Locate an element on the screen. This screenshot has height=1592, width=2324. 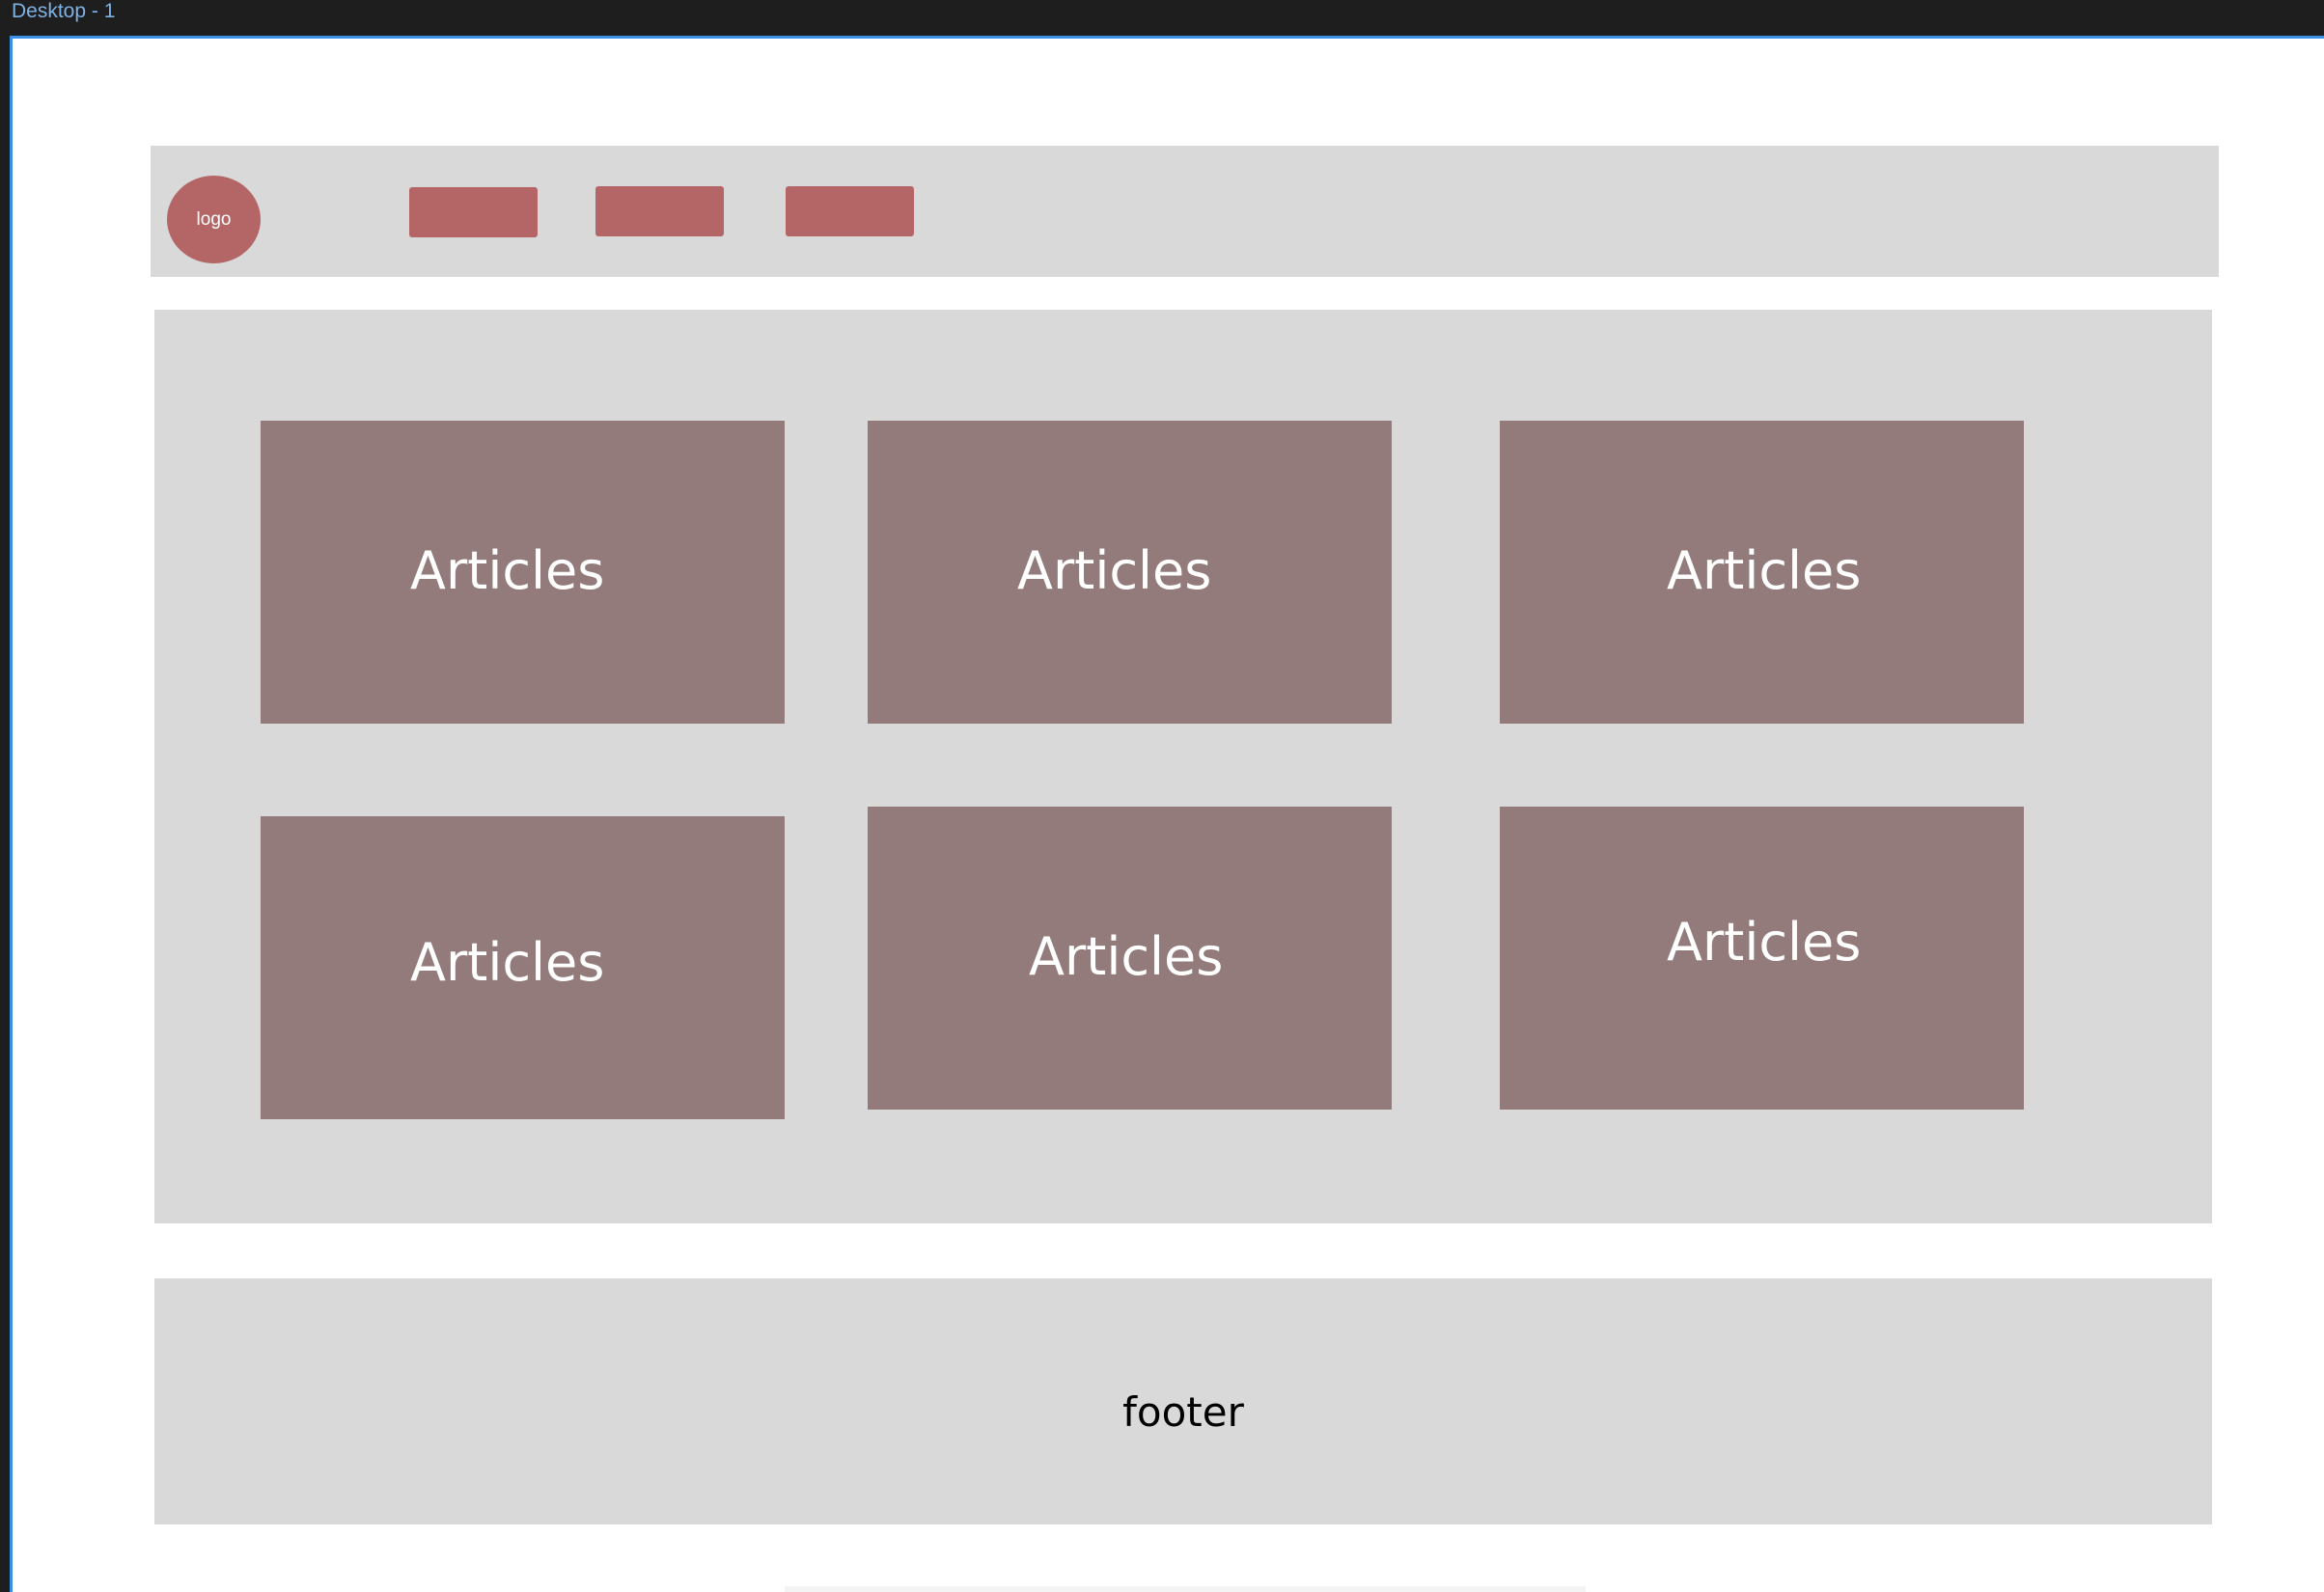
editor-top-bar: Desktop - 1 is located at coordinates (1162, 18).